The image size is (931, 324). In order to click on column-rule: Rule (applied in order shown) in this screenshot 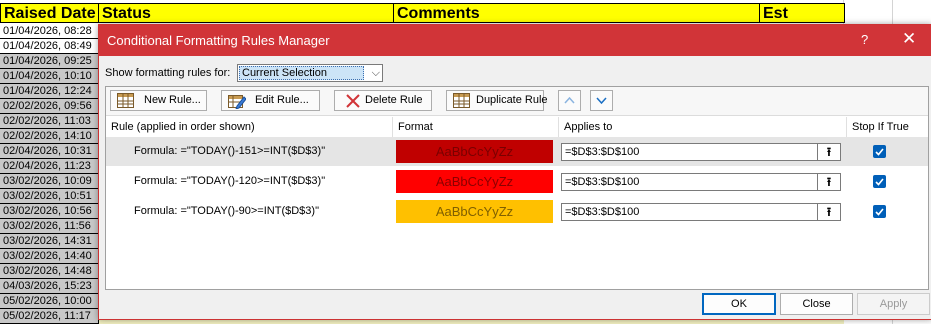, I will do `click(183, 127)`.